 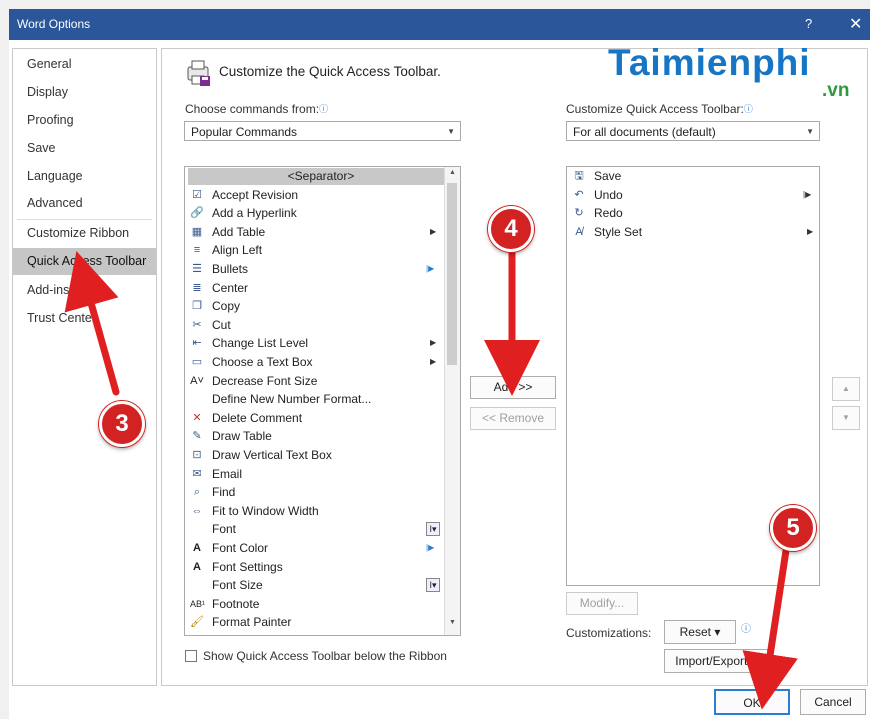 I want to click on list-item: ✕ Delete Comment, so click(x=315, y=418).